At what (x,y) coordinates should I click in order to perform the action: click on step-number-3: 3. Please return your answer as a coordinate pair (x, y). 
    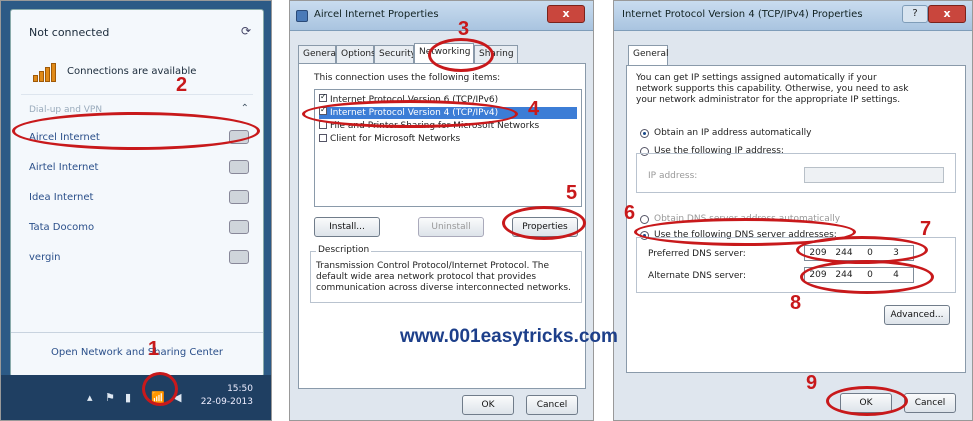
    Looking at the image, I should click on (464, 29).